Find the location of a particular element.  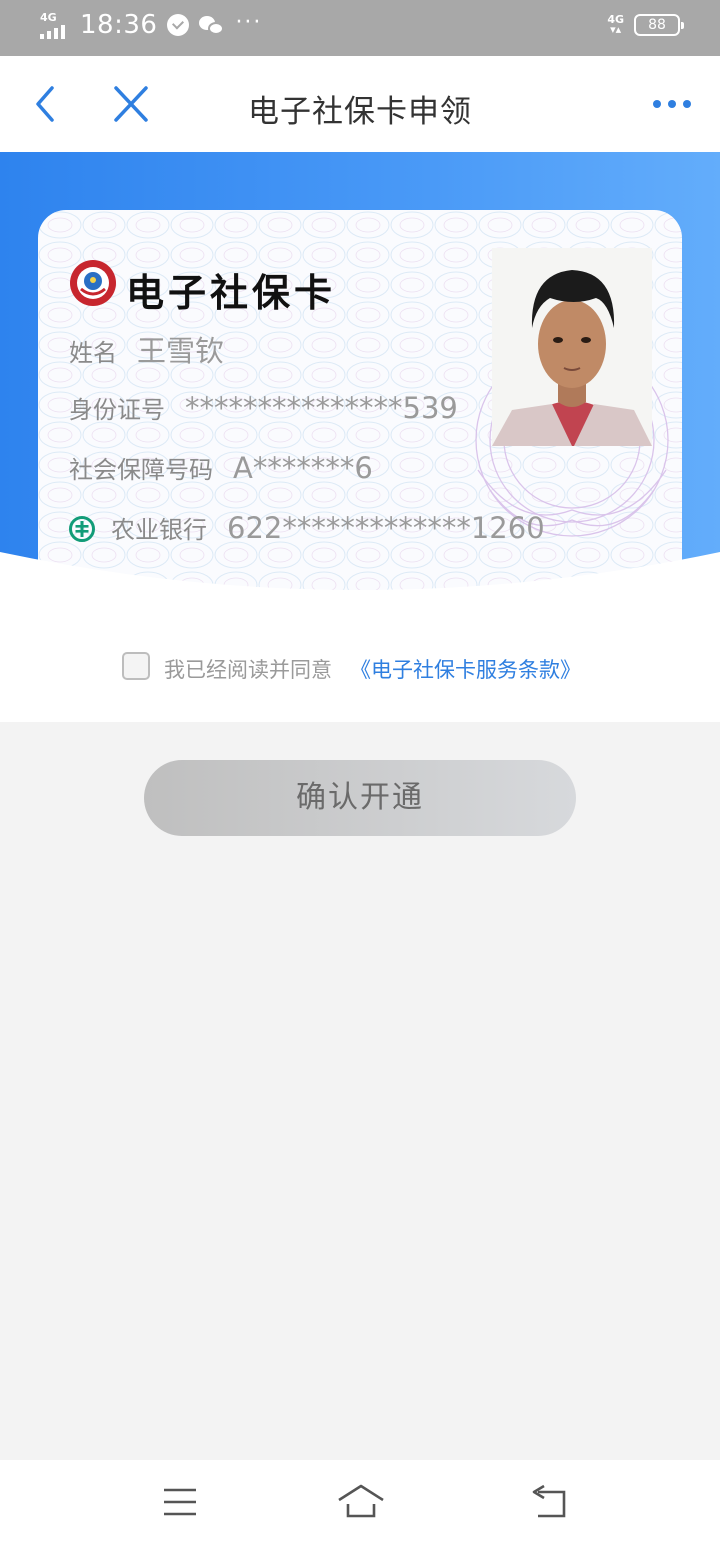

more-icon is located at coordinates (672, 104).